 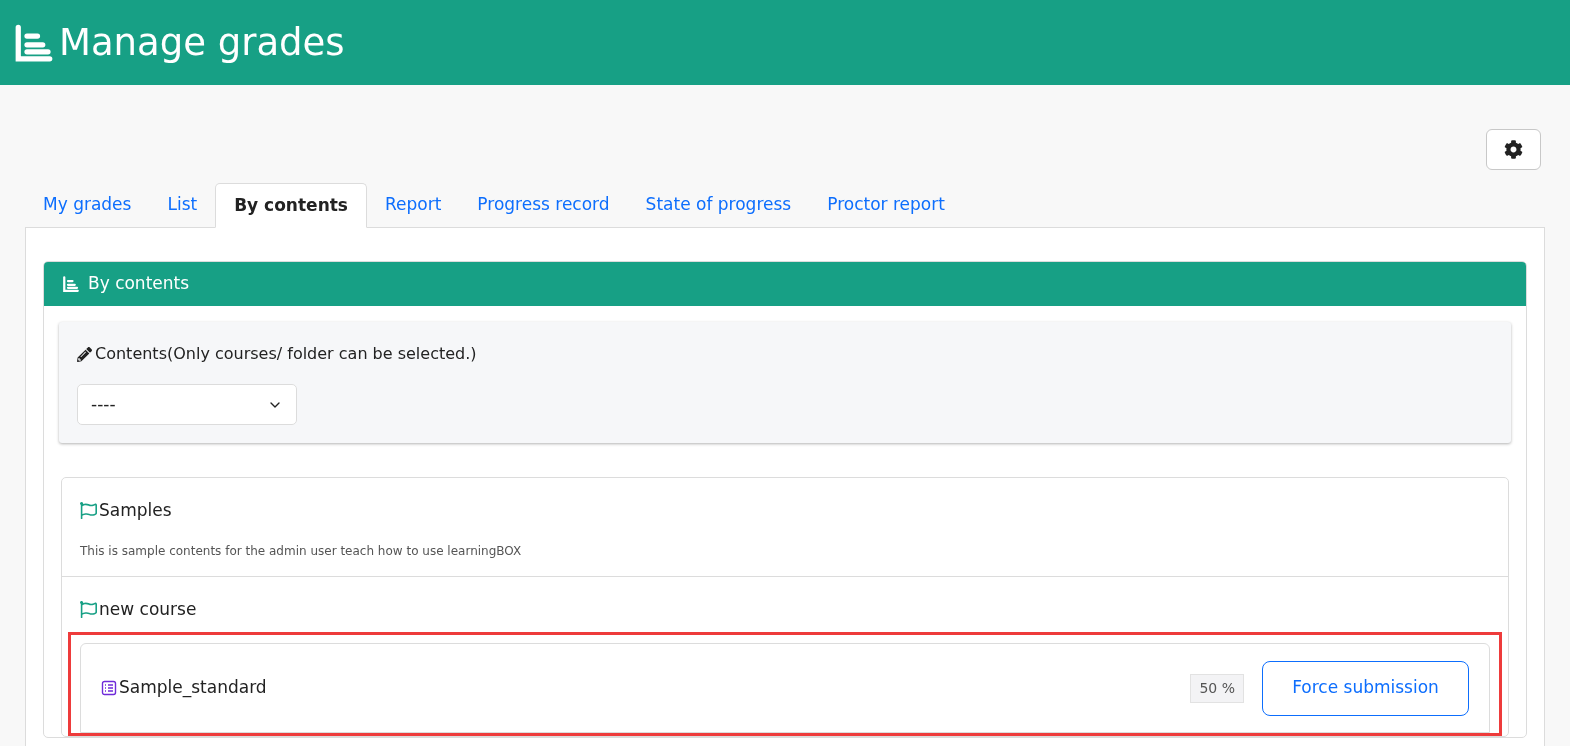 What do you see at coordinates (1217, 688) in the screenshot?
I see `progress-percentage: 50 %` at bounding box center [1217, 688].